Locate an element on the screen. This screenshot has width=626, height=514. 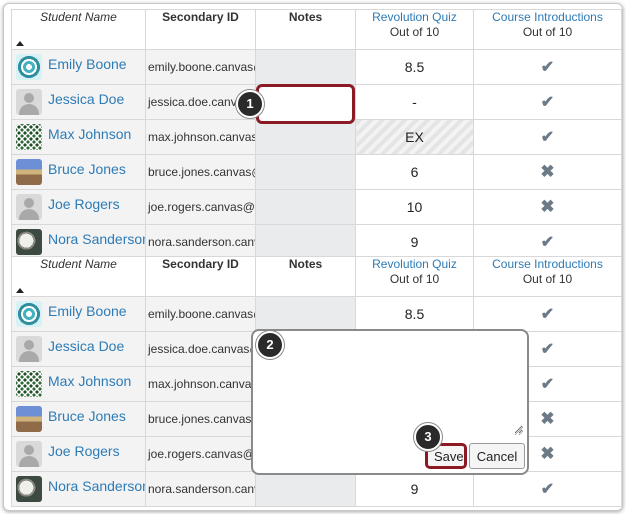
secondary-id-cell: max.johnson.canvas@ is located at coordinates (200, 137).